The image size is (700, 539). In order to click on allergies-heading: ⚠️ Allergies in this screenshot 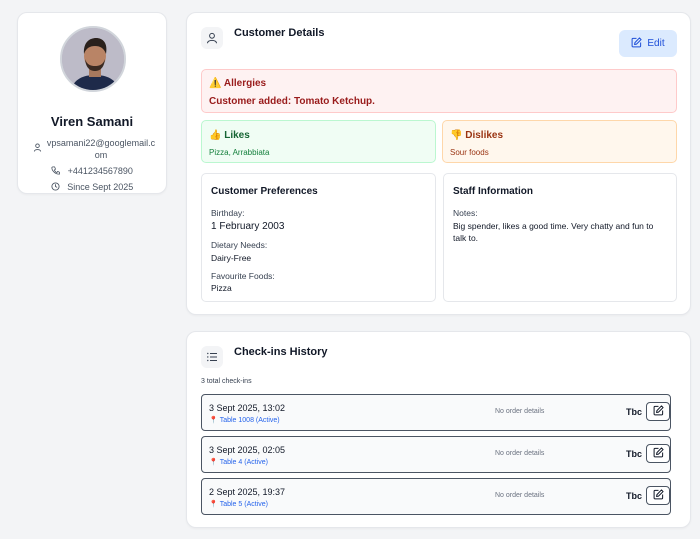, I will do `click(237, 83)`.